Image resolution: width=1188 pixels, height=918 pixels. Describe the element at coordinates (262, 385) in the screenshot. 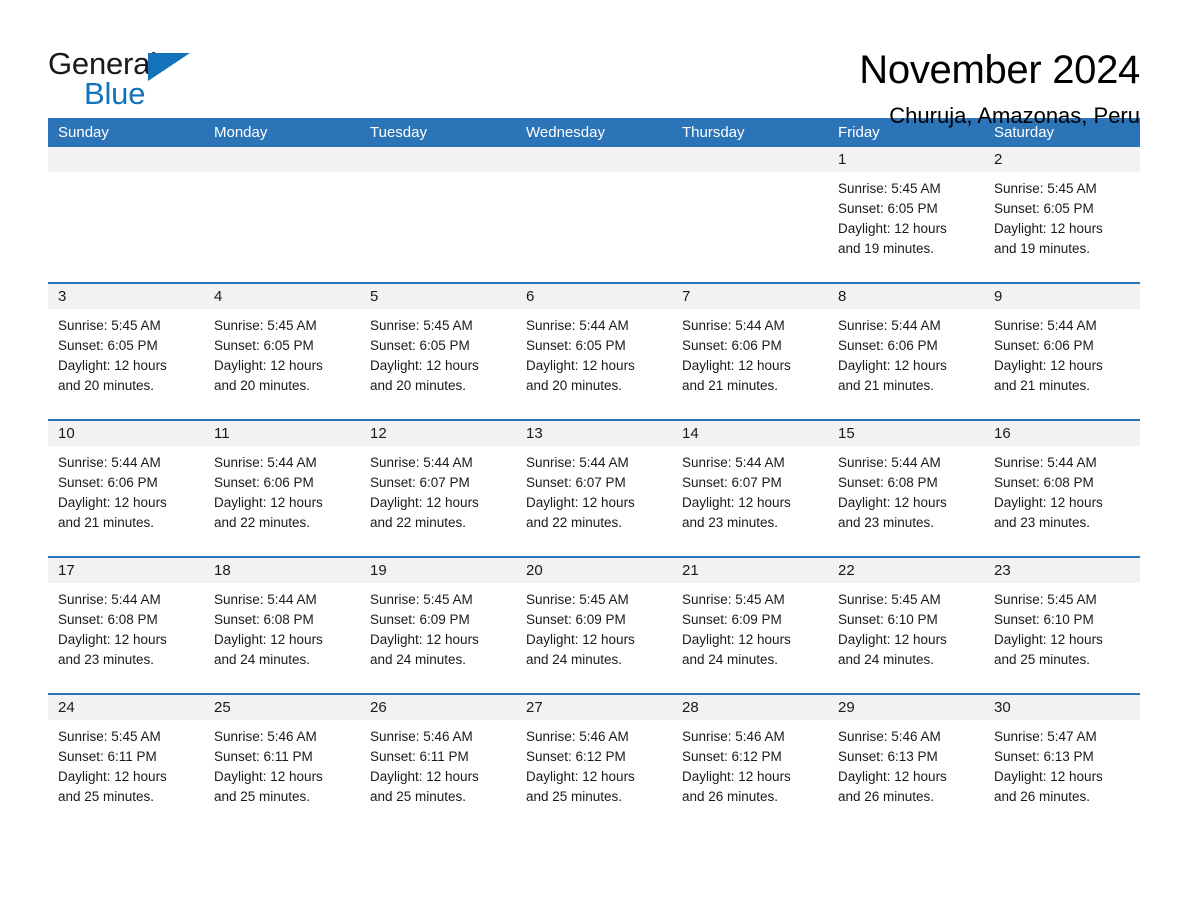

I see `day-detail-line: and 20 minutes.` at that location.